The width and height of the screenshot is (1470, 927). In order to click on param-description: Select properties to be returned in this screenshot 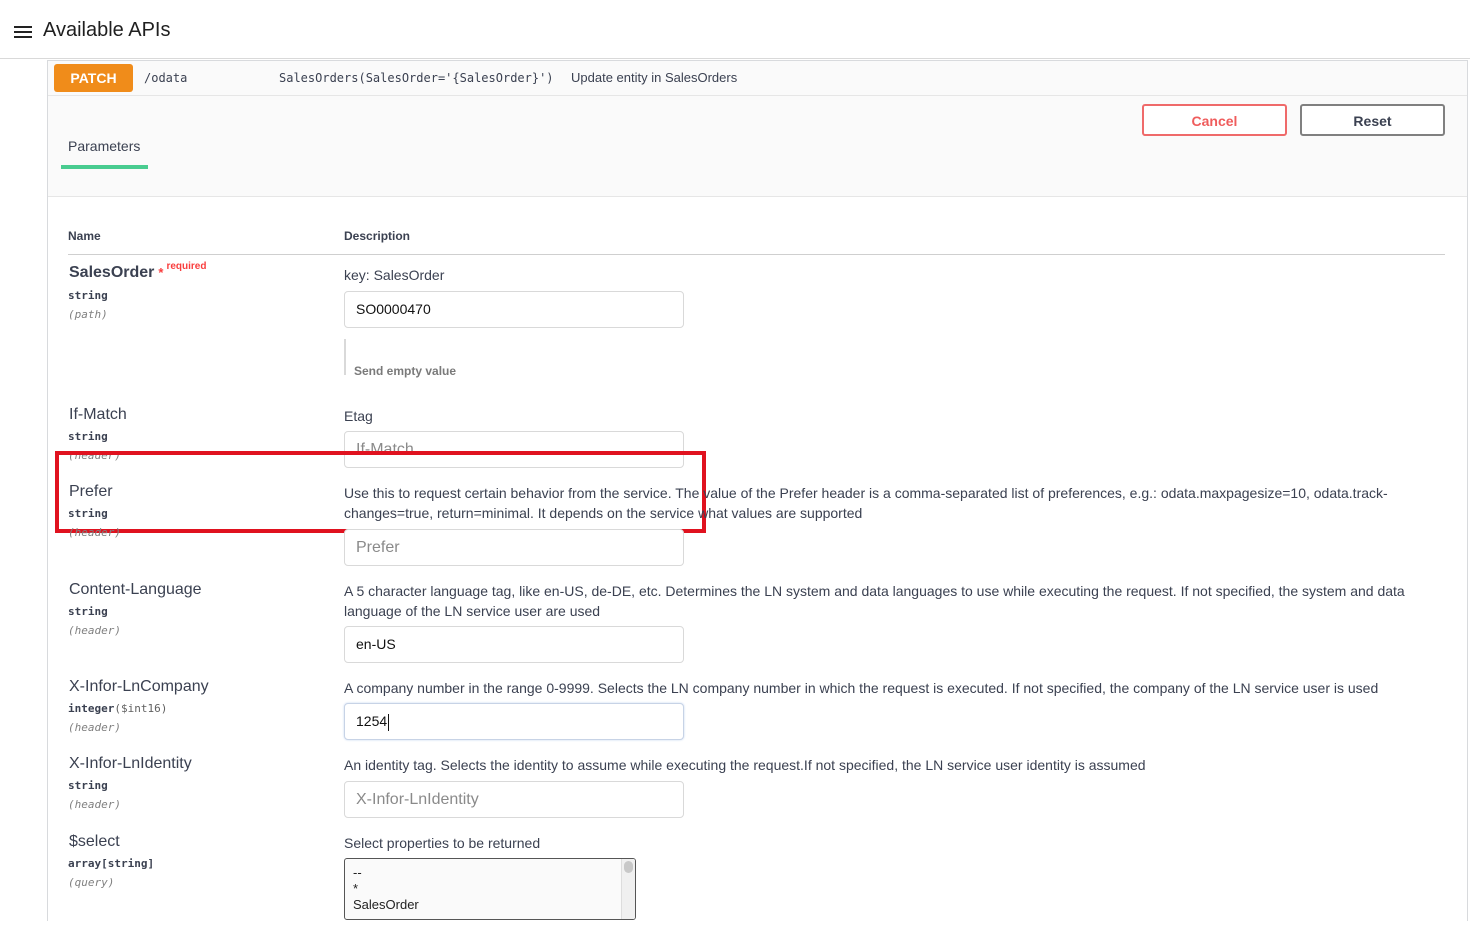, I will do `click(442, 843)`.